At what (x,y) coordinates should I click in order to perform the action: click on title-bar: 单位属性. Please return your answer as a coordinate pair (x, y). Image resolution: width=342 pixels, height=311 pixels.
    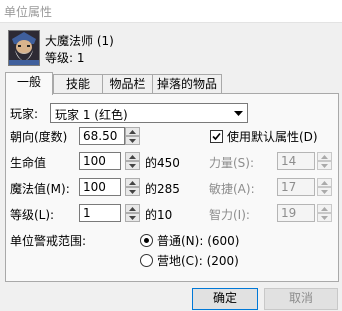
    Looking at the image, I should click on (171, 11).